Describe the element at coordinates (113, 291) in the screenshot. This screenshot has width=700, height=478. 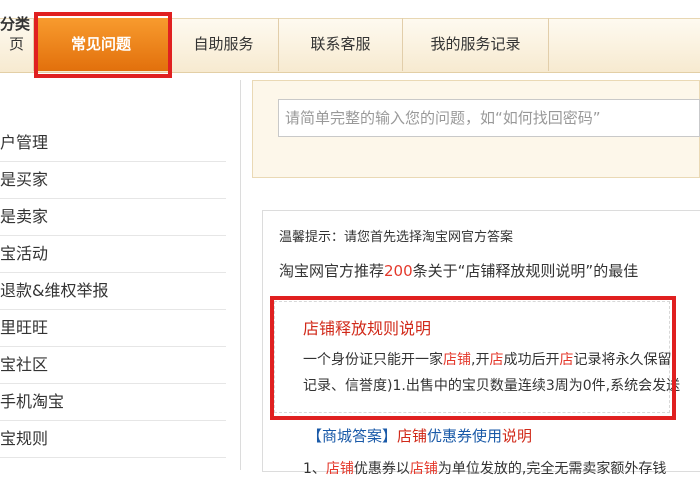
I see `sidebar-item-refund: 退款&维权举报` at that location.